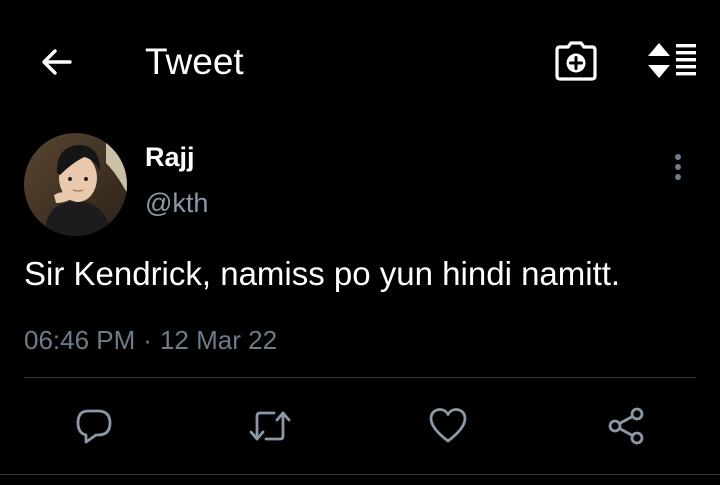 This screenshot has height=485, width=720. I want to click on tweet-time: 06:46 PM, so click(80, 340).